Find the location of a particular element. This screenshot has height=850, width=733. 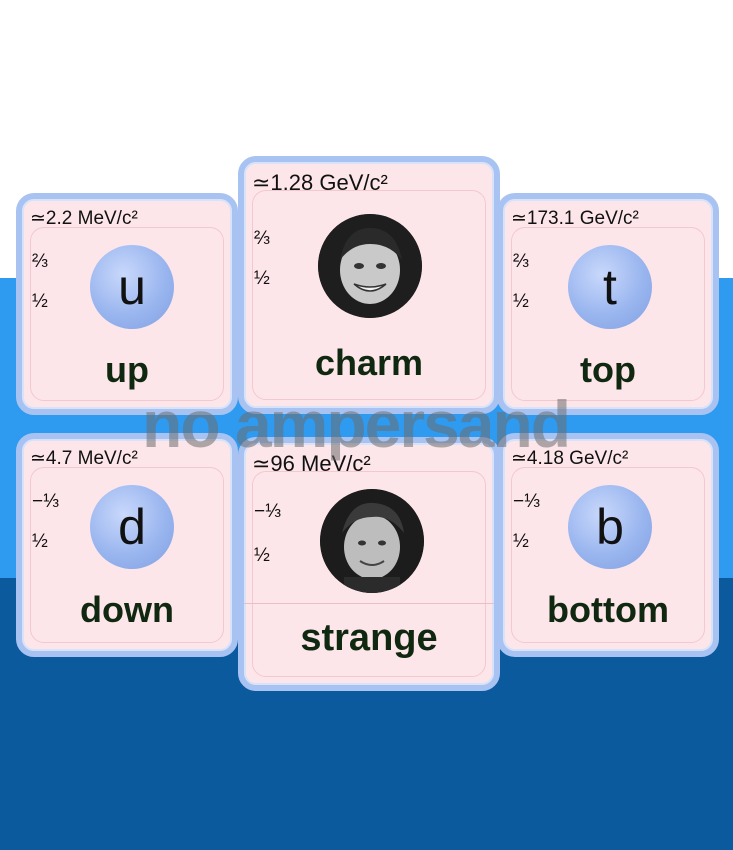

quark-name: top is located at coordinates (608, 369).